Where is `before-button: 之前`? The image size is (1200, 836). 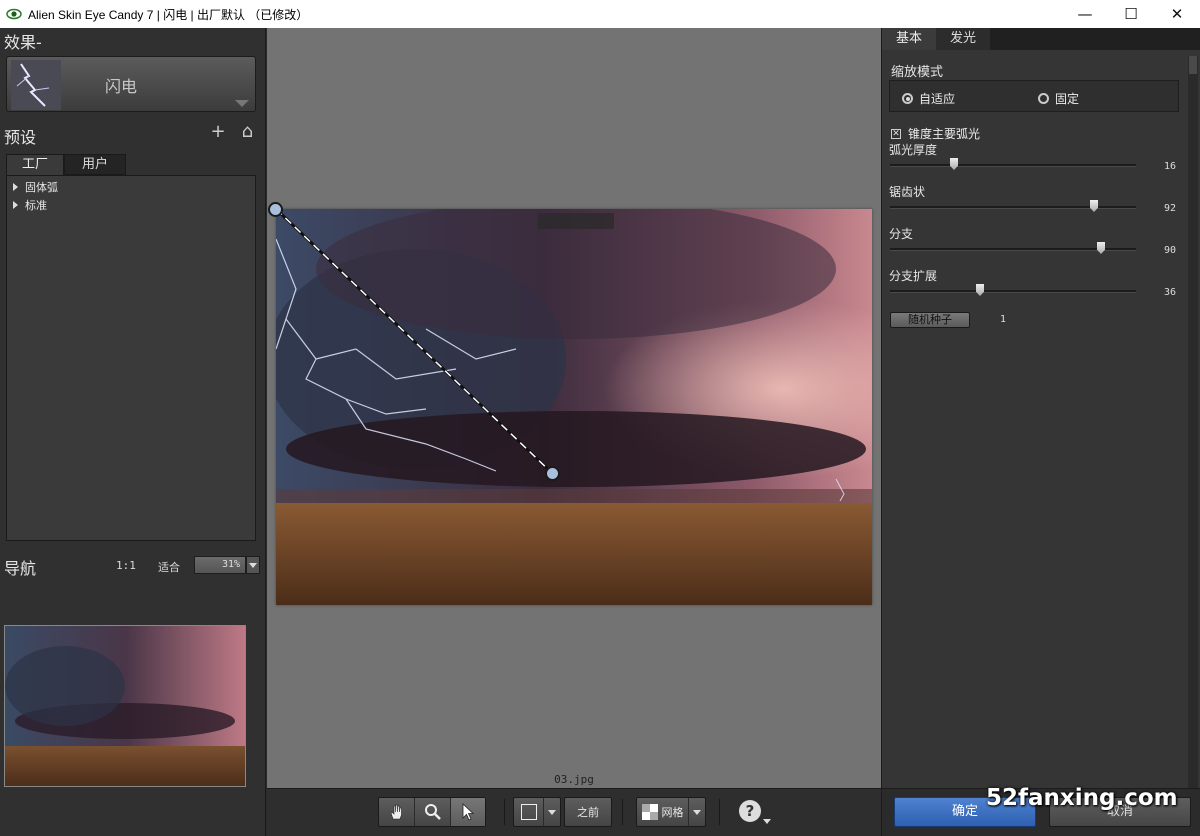 before-button: 之前 is located at coordinates (588, 812).